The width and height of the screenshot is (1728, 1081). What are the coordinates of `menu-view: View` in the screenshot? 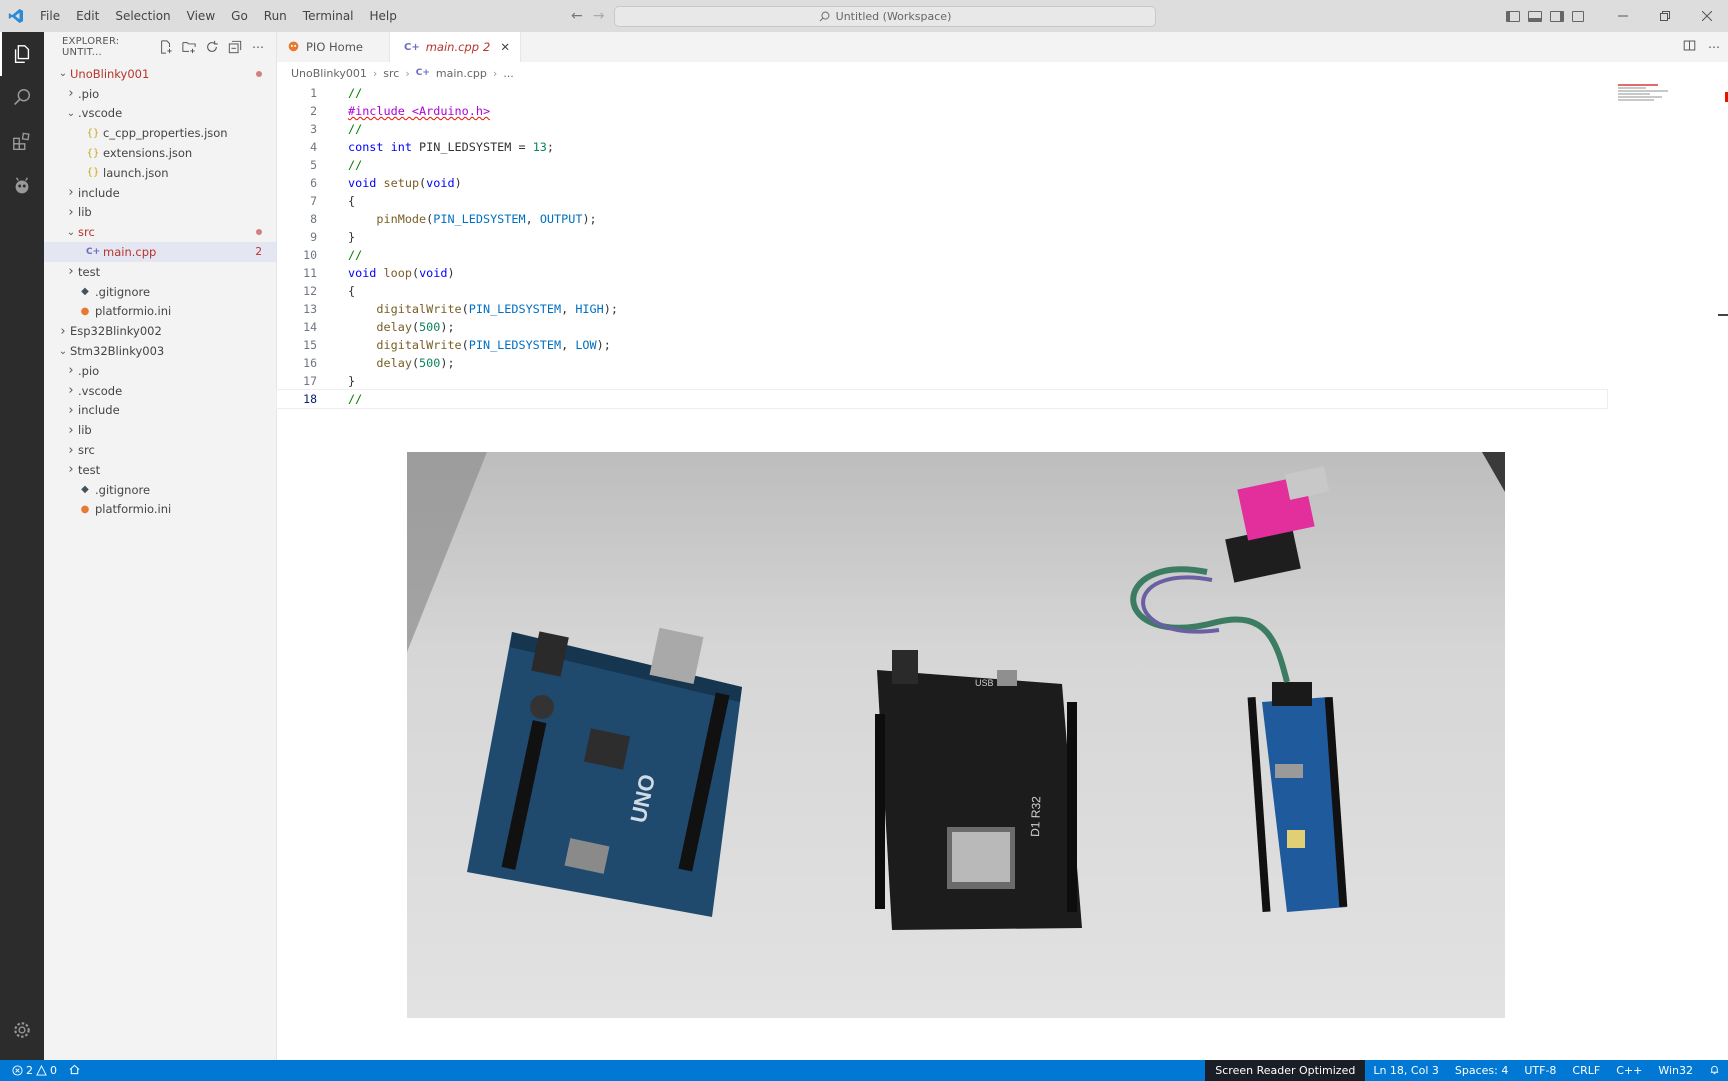 It's located at (201, 16).